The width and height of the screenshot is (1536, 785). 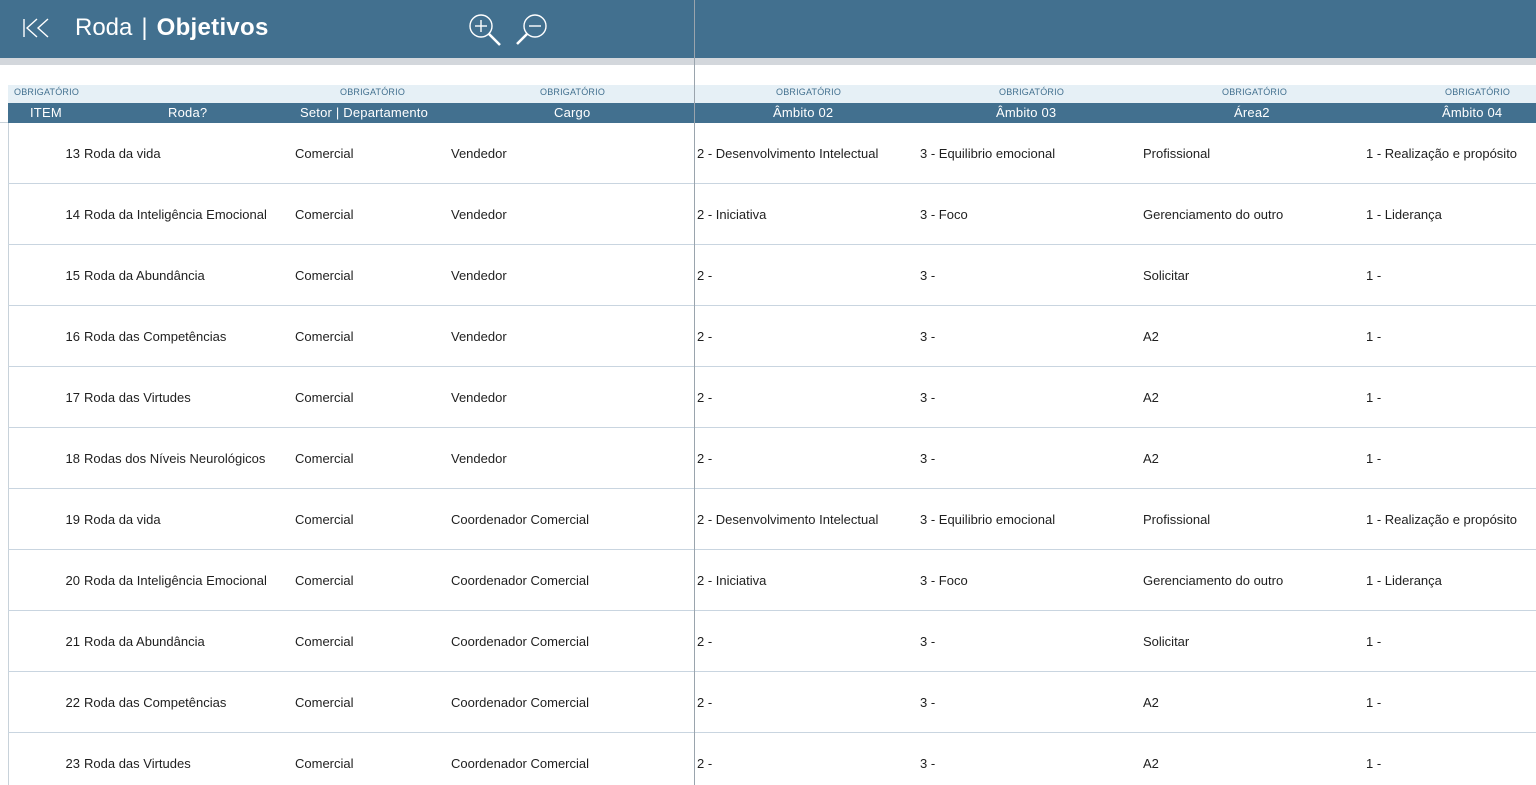 I want to click on column-header-setor: Setor | Departamento, so click(x=364, y=112).